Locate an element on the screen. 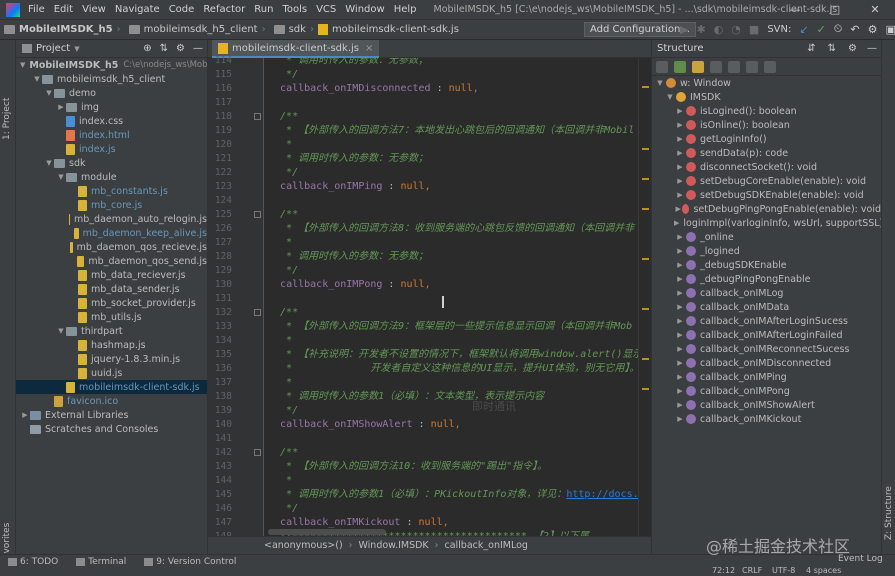 Image resolution: width=895 pixels, height=576 pixels. todo-tool-button: 6: TODO is located at coordinates (33, 562).